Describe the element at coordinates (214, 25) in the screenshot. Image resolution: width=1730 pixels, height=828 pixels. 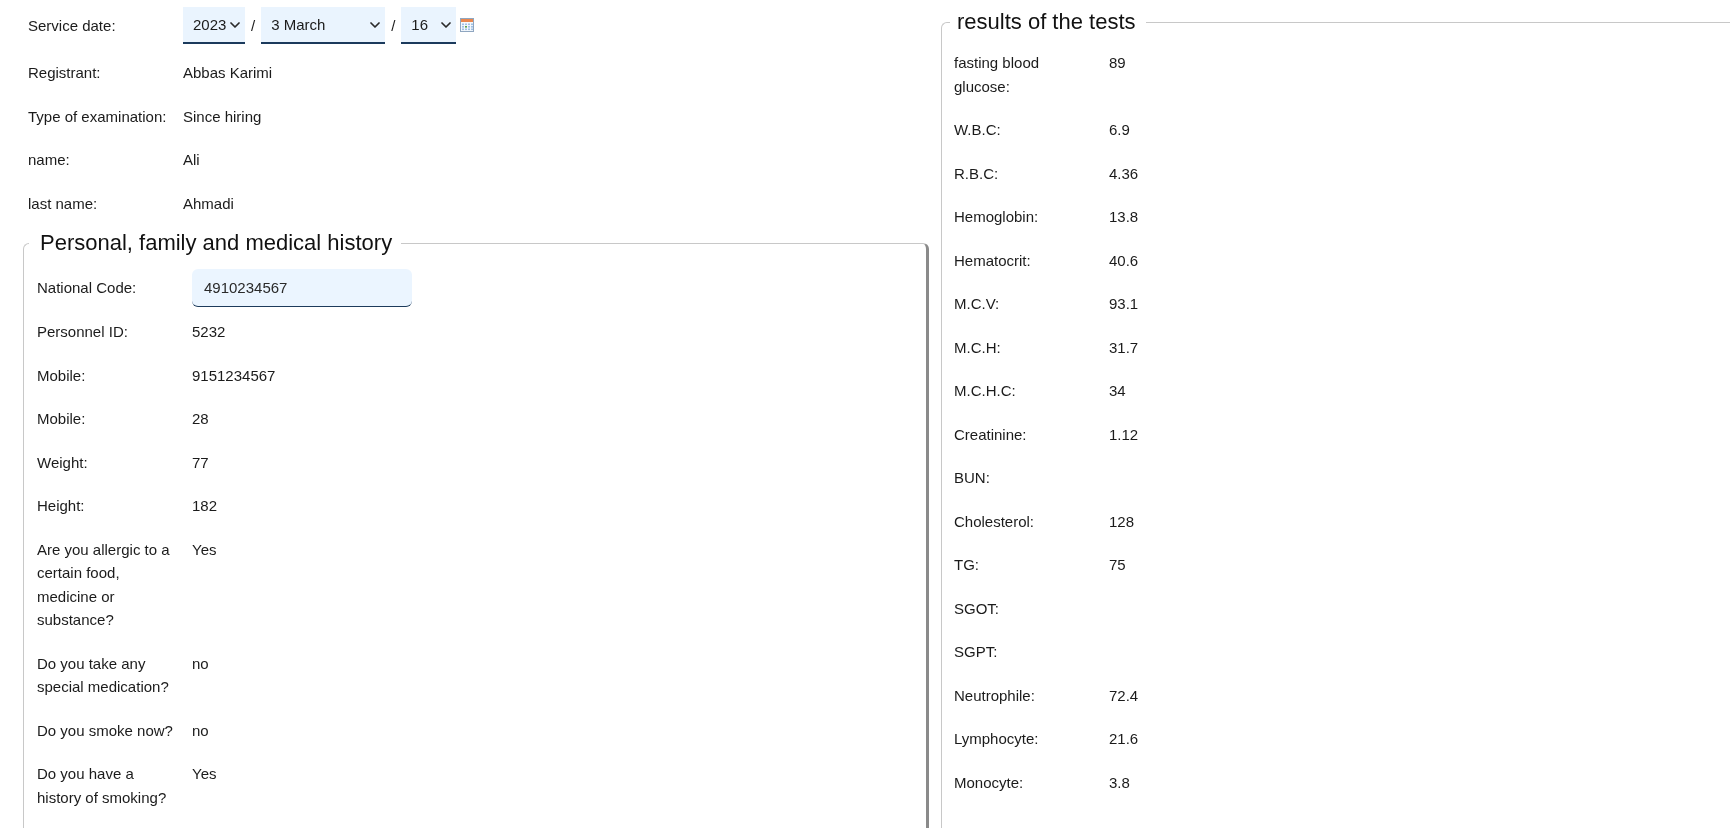
I see `date-dropdown: 2023` at that location.